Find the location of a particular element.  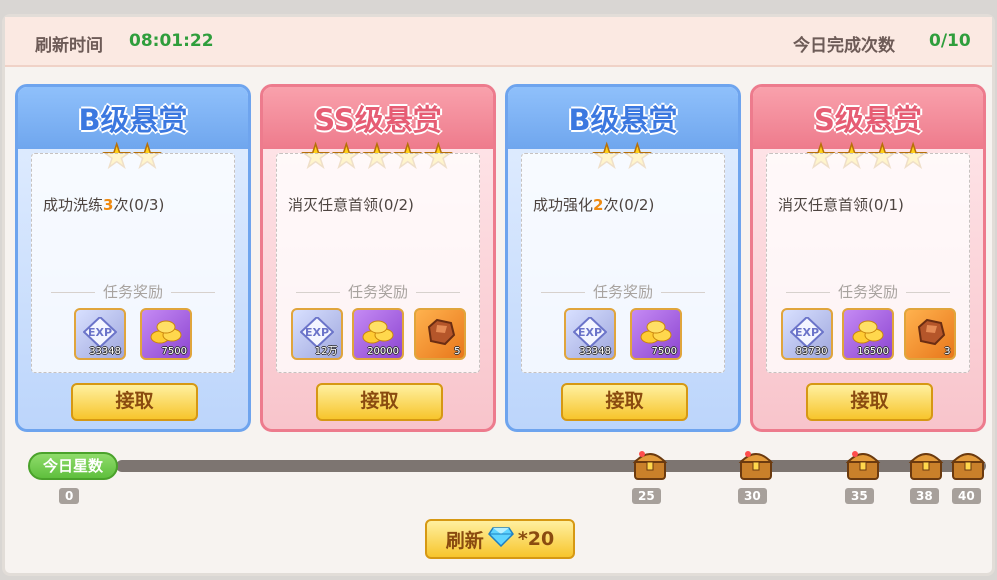

task-description: 消灭任意首领(0/1) is located at coordinates (841, 205).